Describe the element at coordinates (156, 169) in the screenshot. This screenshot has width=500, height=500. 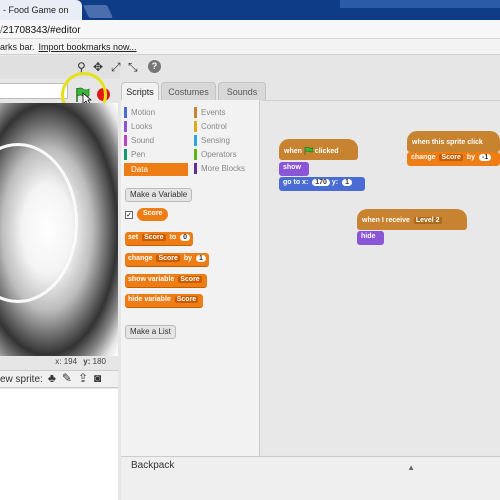
I see `category-data: Data` at that location.